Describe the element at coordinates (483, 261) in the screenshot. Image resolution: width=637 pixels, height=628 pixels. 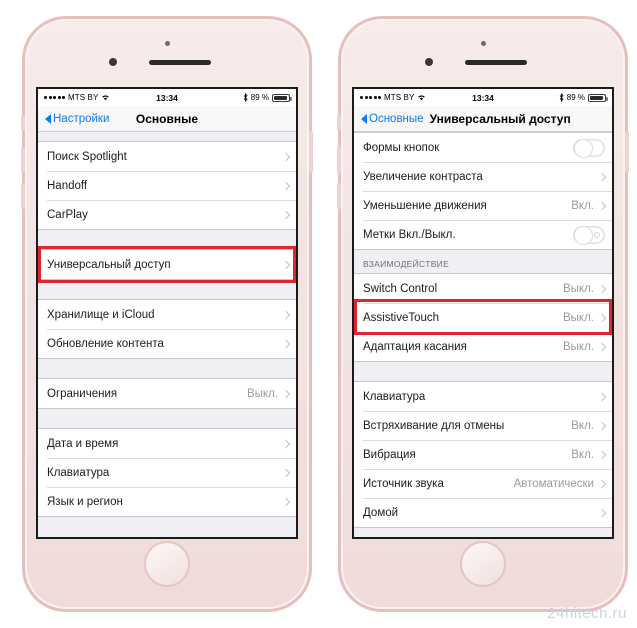
I see `section-header-interaction: ВЗАИМОДЕЙСТВИЕ` at that location.